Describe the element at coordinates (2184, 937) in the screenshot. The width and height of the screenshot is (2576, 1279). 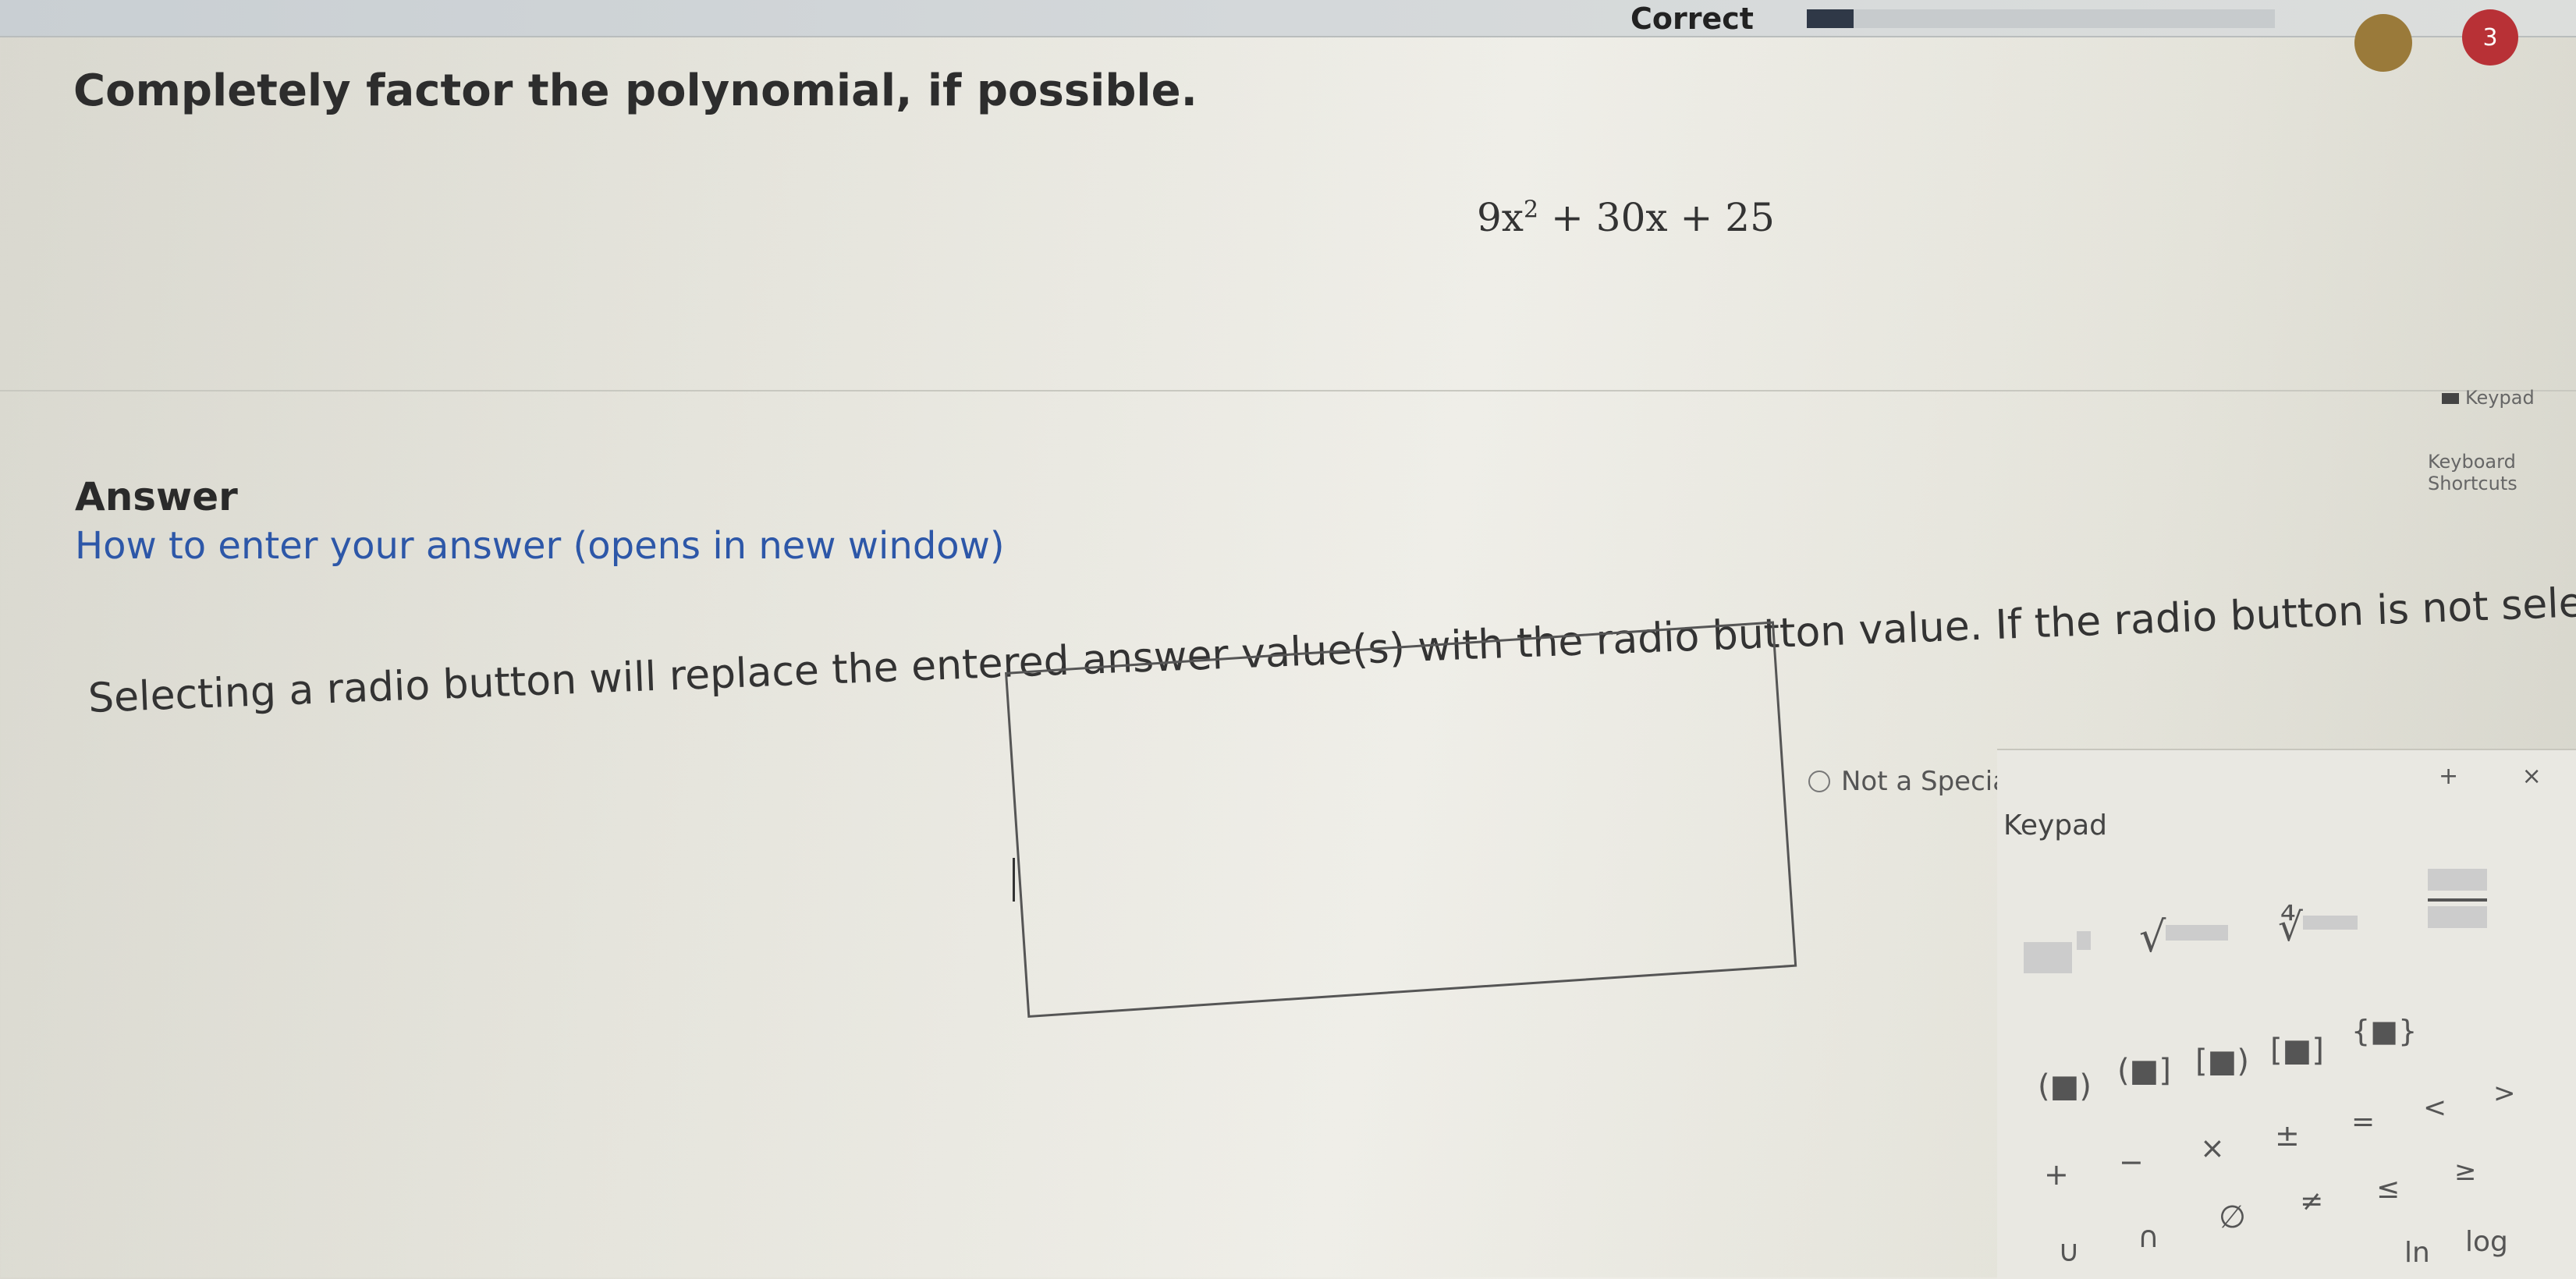
I see `sqrt-key: √` at that location.